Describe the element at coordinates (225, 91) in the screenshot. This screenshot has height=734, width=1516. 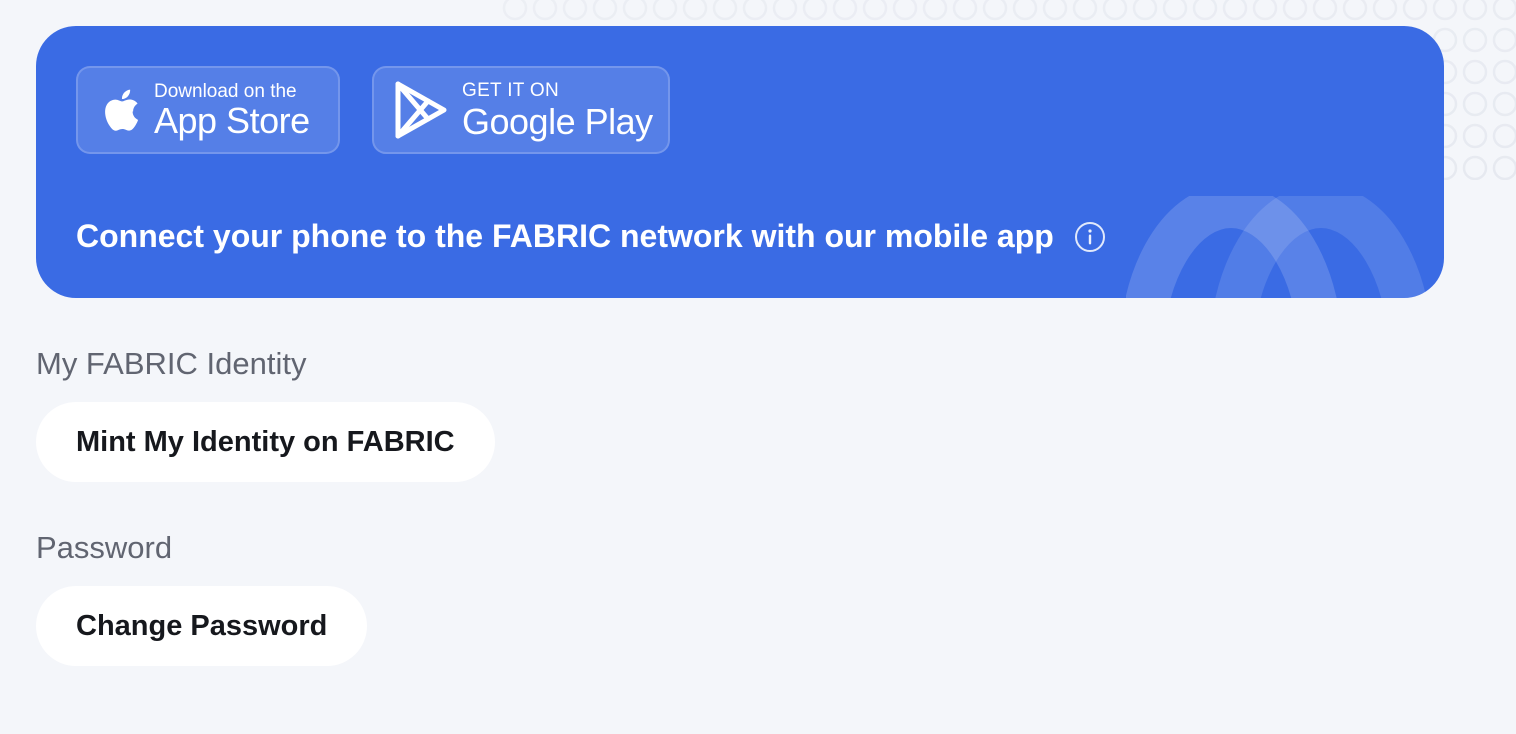
I see `app-store-small-label: Download on the` at that location.